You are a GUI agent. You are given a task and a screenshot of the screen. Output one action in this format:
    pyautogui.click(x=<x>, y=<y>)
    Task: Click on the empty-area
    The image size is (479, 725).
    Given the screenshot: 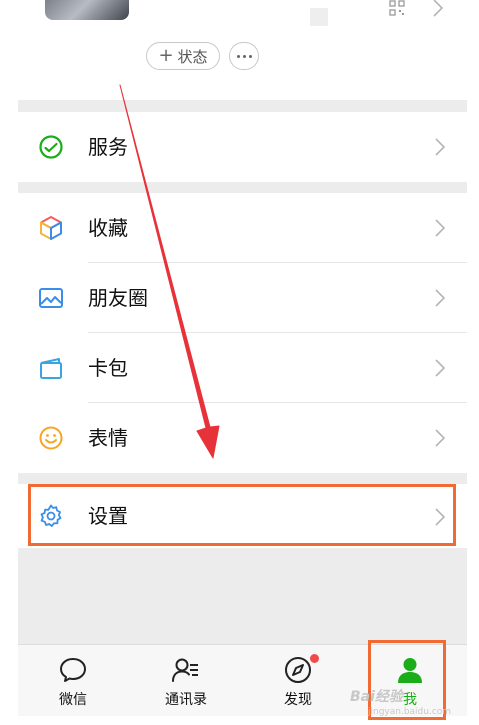 What is the action you would take?
    pyautogui.click(x=242, y=596)
    